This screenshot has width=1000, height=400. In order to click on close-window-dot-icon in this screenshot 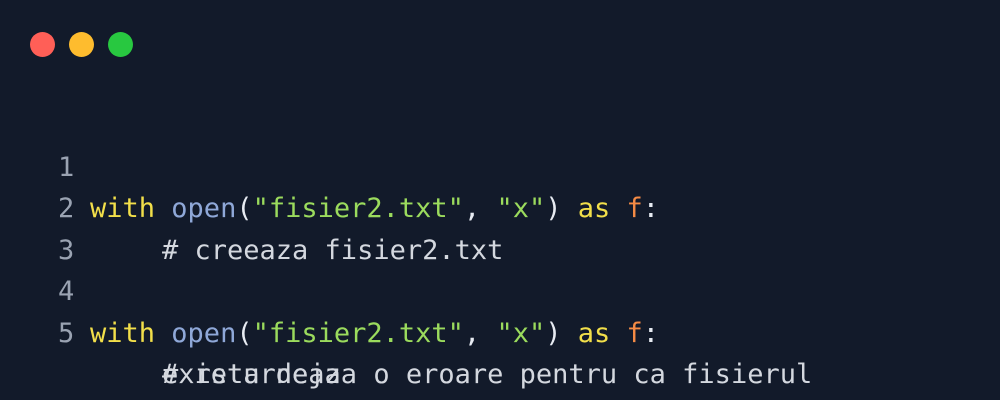, I will do `click(42, 44)`.